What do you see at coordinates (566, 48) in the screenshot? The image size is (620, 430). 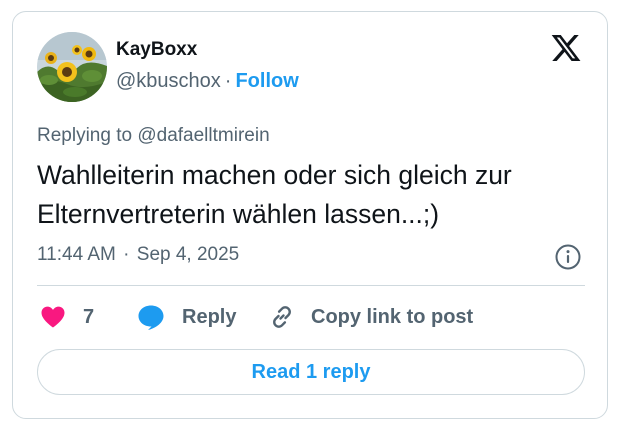 I see `x-logo-icon` at bounding box center [566, 48].